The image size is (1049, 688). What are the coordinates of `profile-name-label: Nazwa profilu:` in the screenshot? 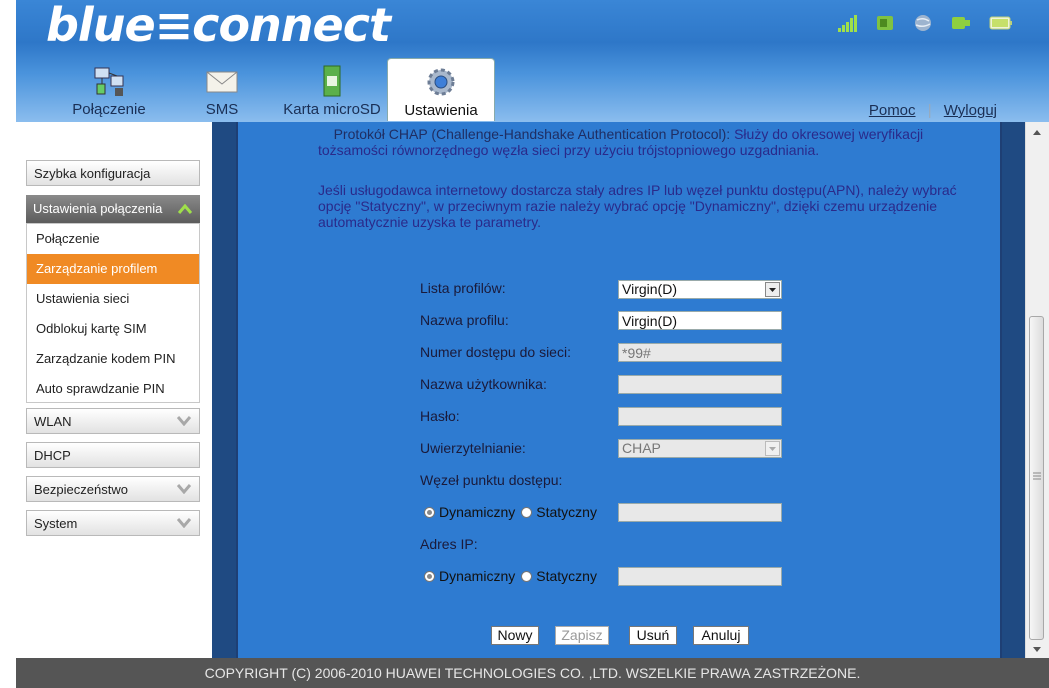 It's located at (464, 320).